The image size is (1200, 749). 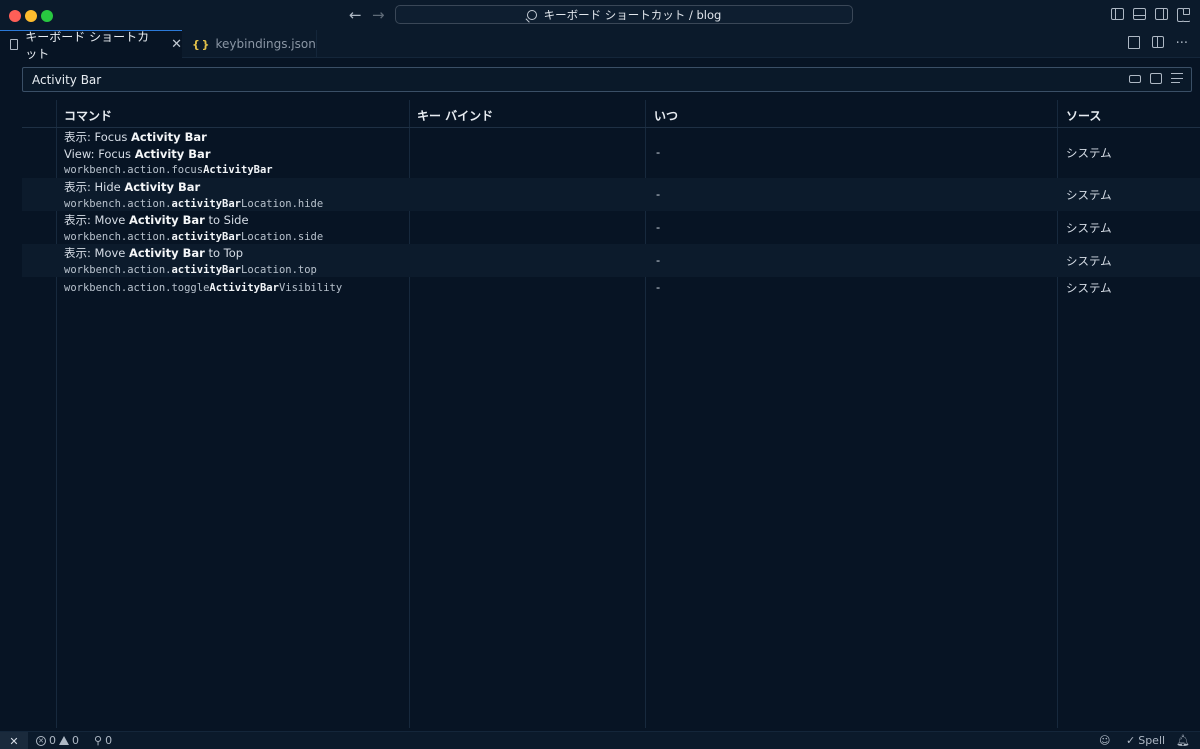 What do you see at coordinates (378, 15) in the screenshot?
I see `forward-arrow-icon: →` at bounding box center [378, 15].